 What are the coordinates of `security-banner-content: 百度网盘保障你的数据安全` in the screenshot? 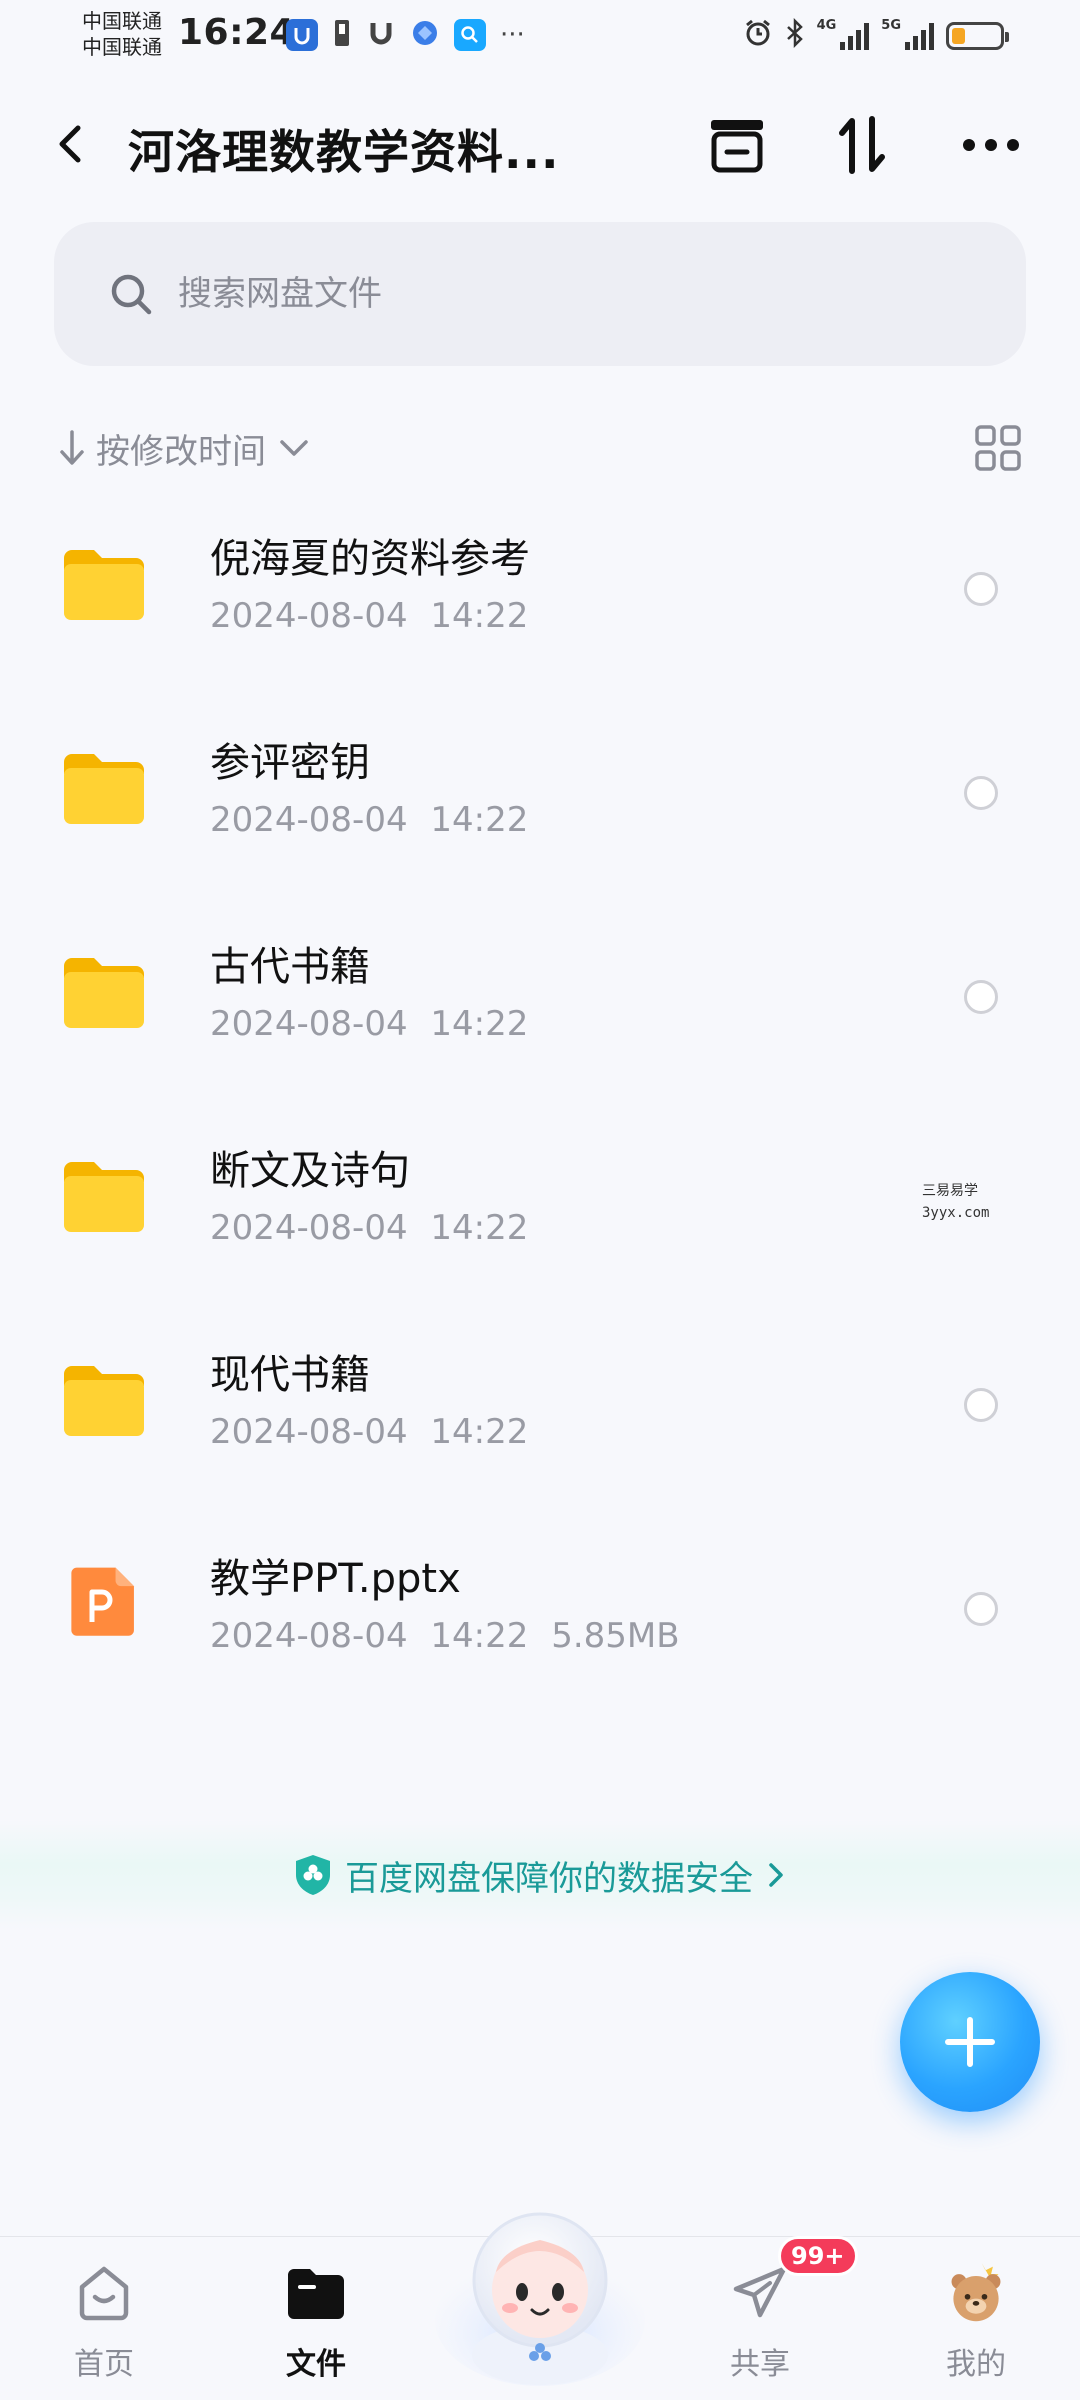 It's located at (540, 1875).